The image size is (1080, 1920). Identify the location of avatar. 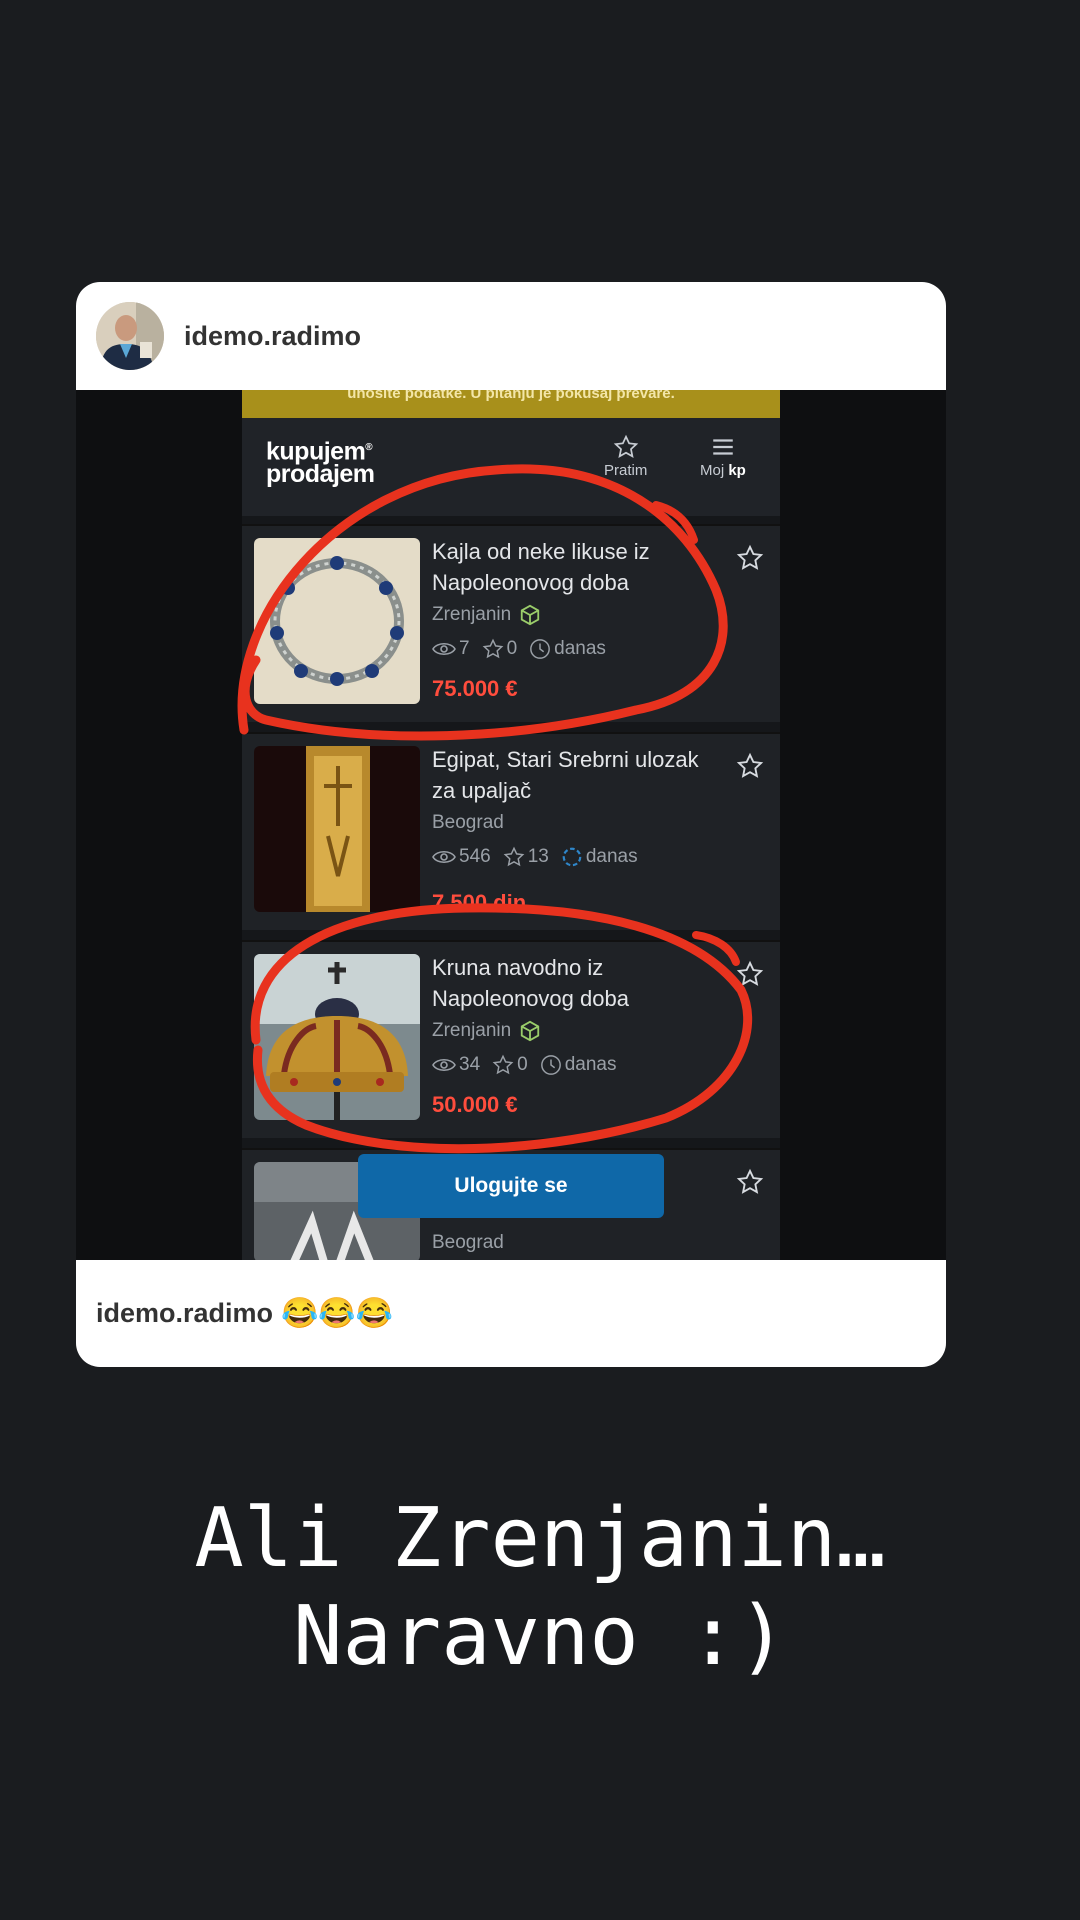
(130, 336).